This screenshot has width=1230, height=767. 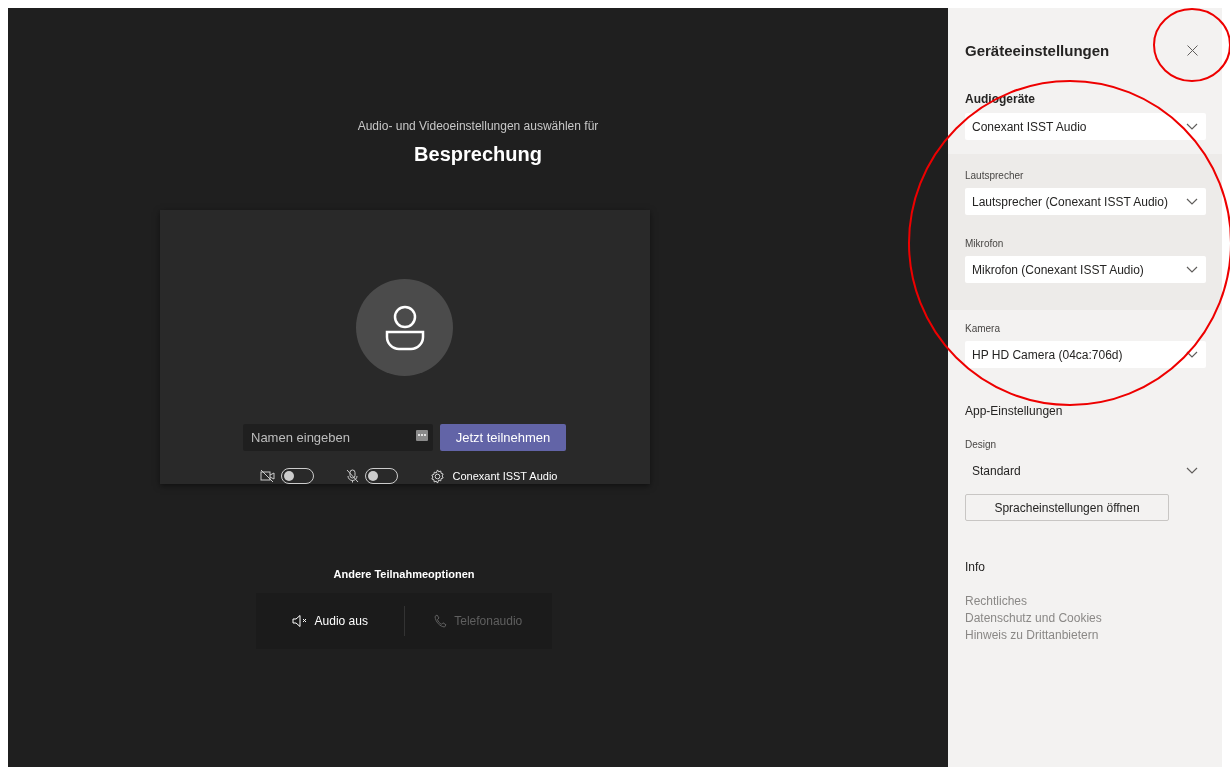 I want to click on close-icon, so click(x=1192, y=50).